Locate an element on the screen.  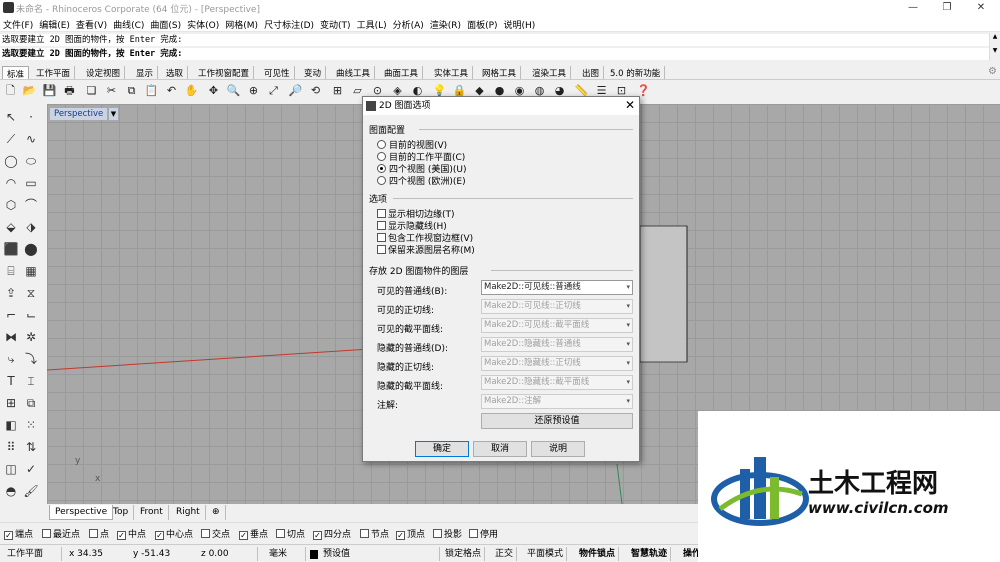
trim-icon: ⌙ is located at coordinates (31, 315).